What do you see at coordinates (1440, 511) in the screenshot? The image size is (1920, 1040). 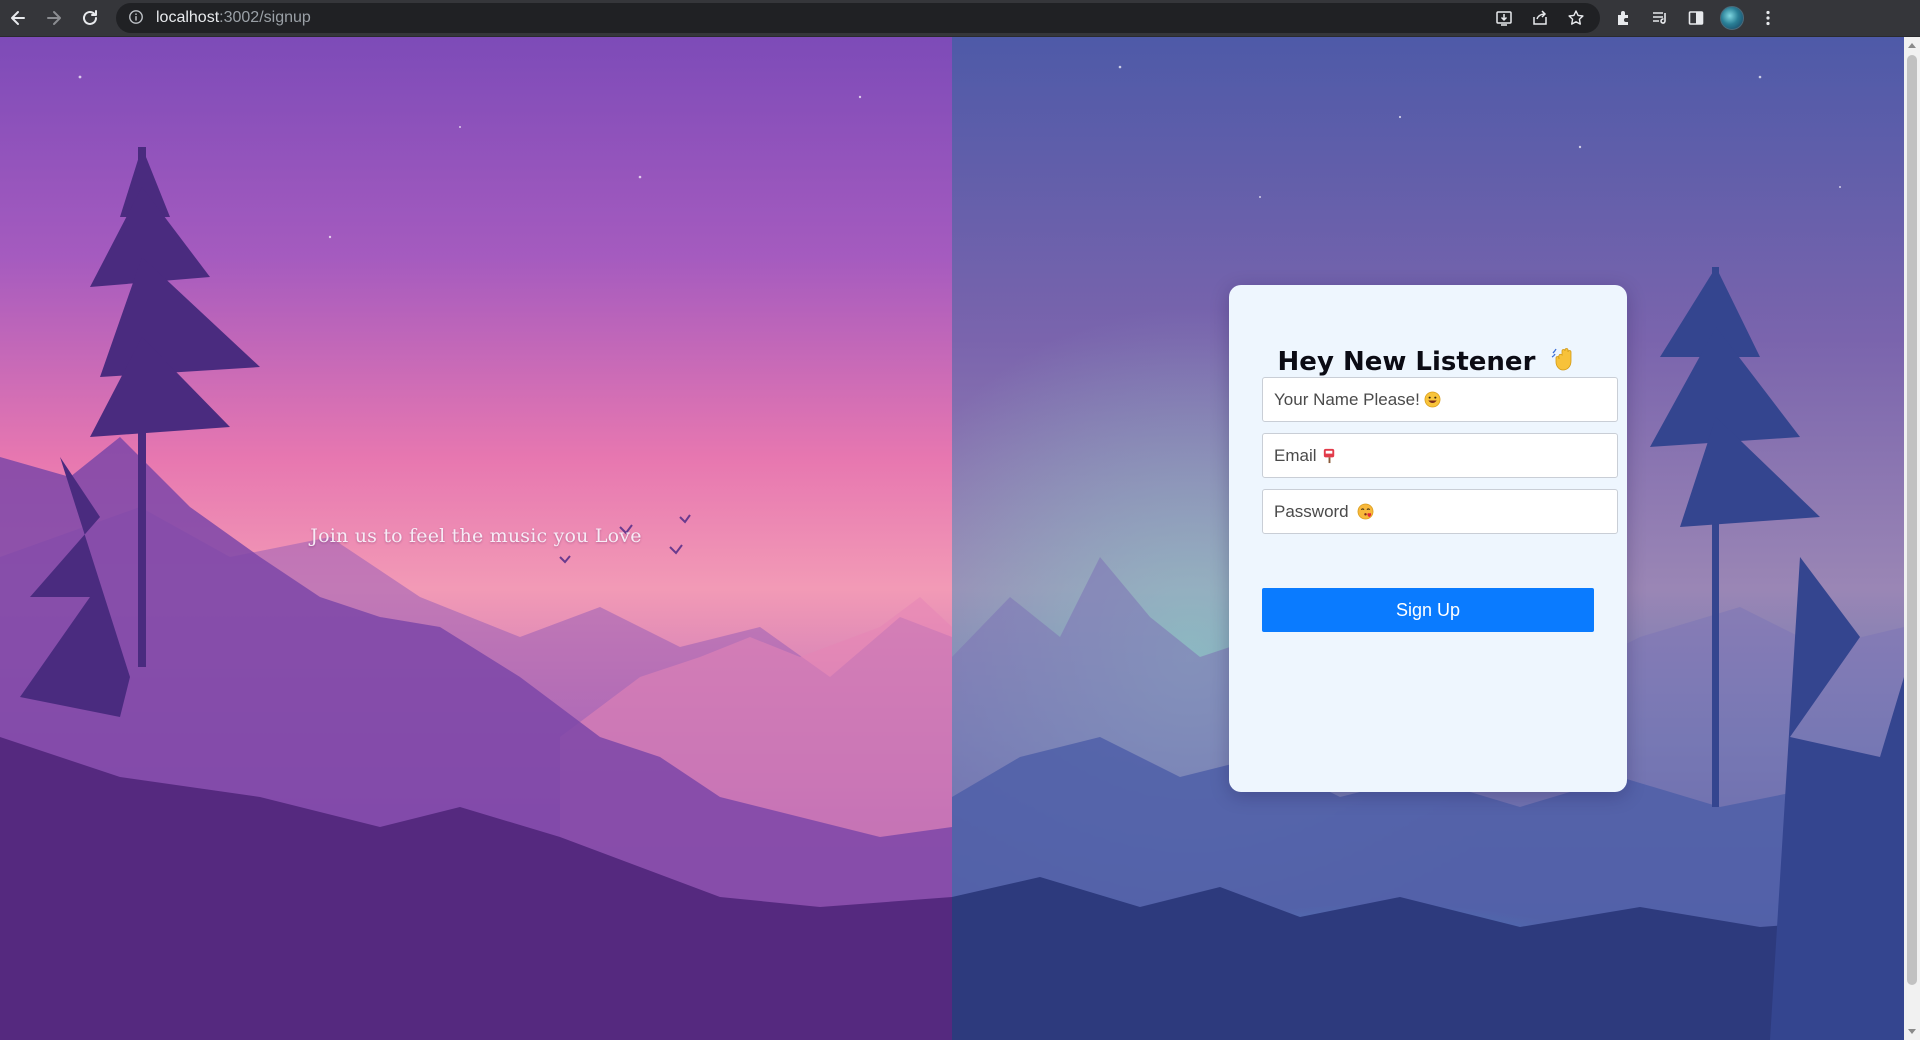 I see `password-input: Password` at bounding box center [1440, 511].